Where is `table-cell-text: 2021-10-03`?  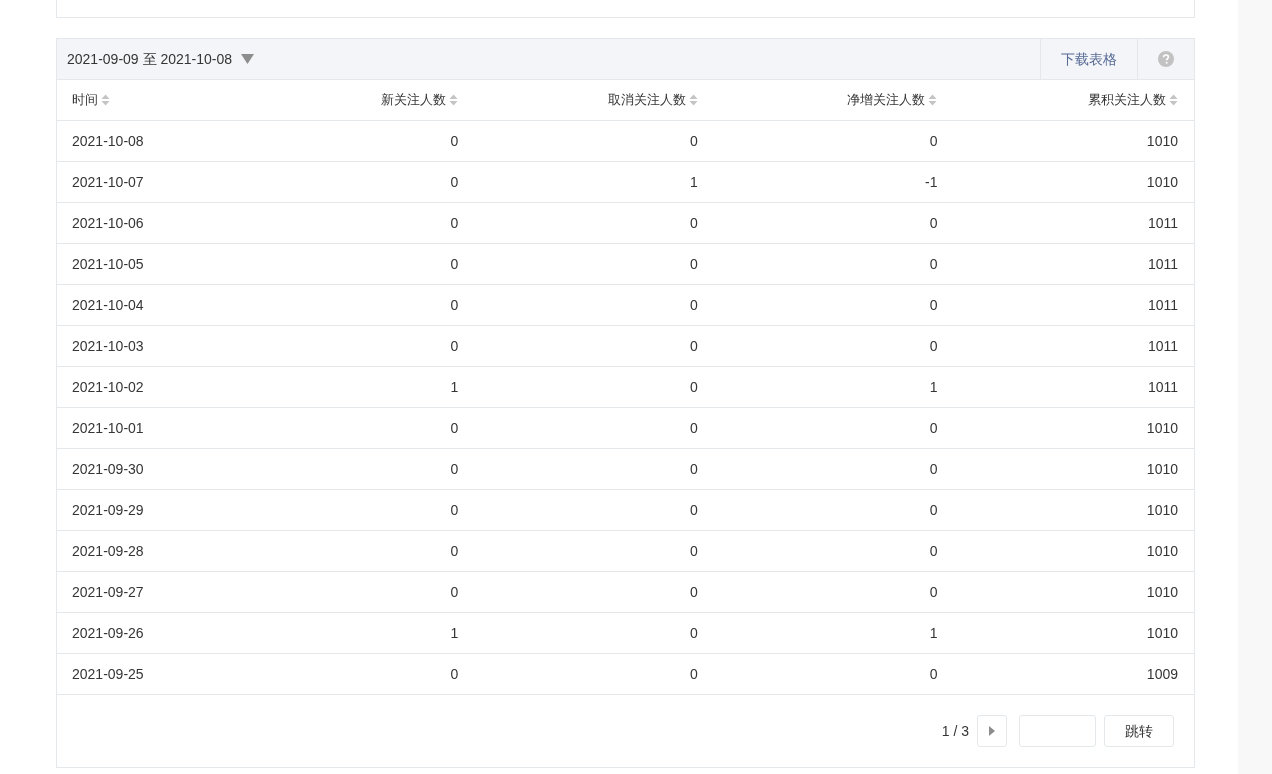
table-cell-text: 2021-10-03 is located at coordinates (108, 346).